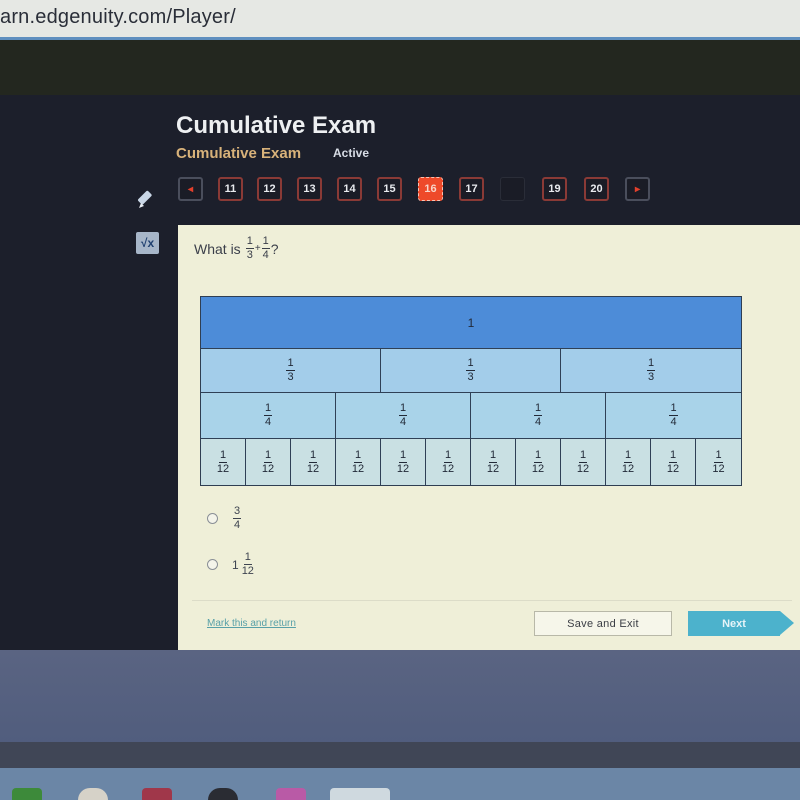  I want to click on numerator: 3, so click(237, 512).